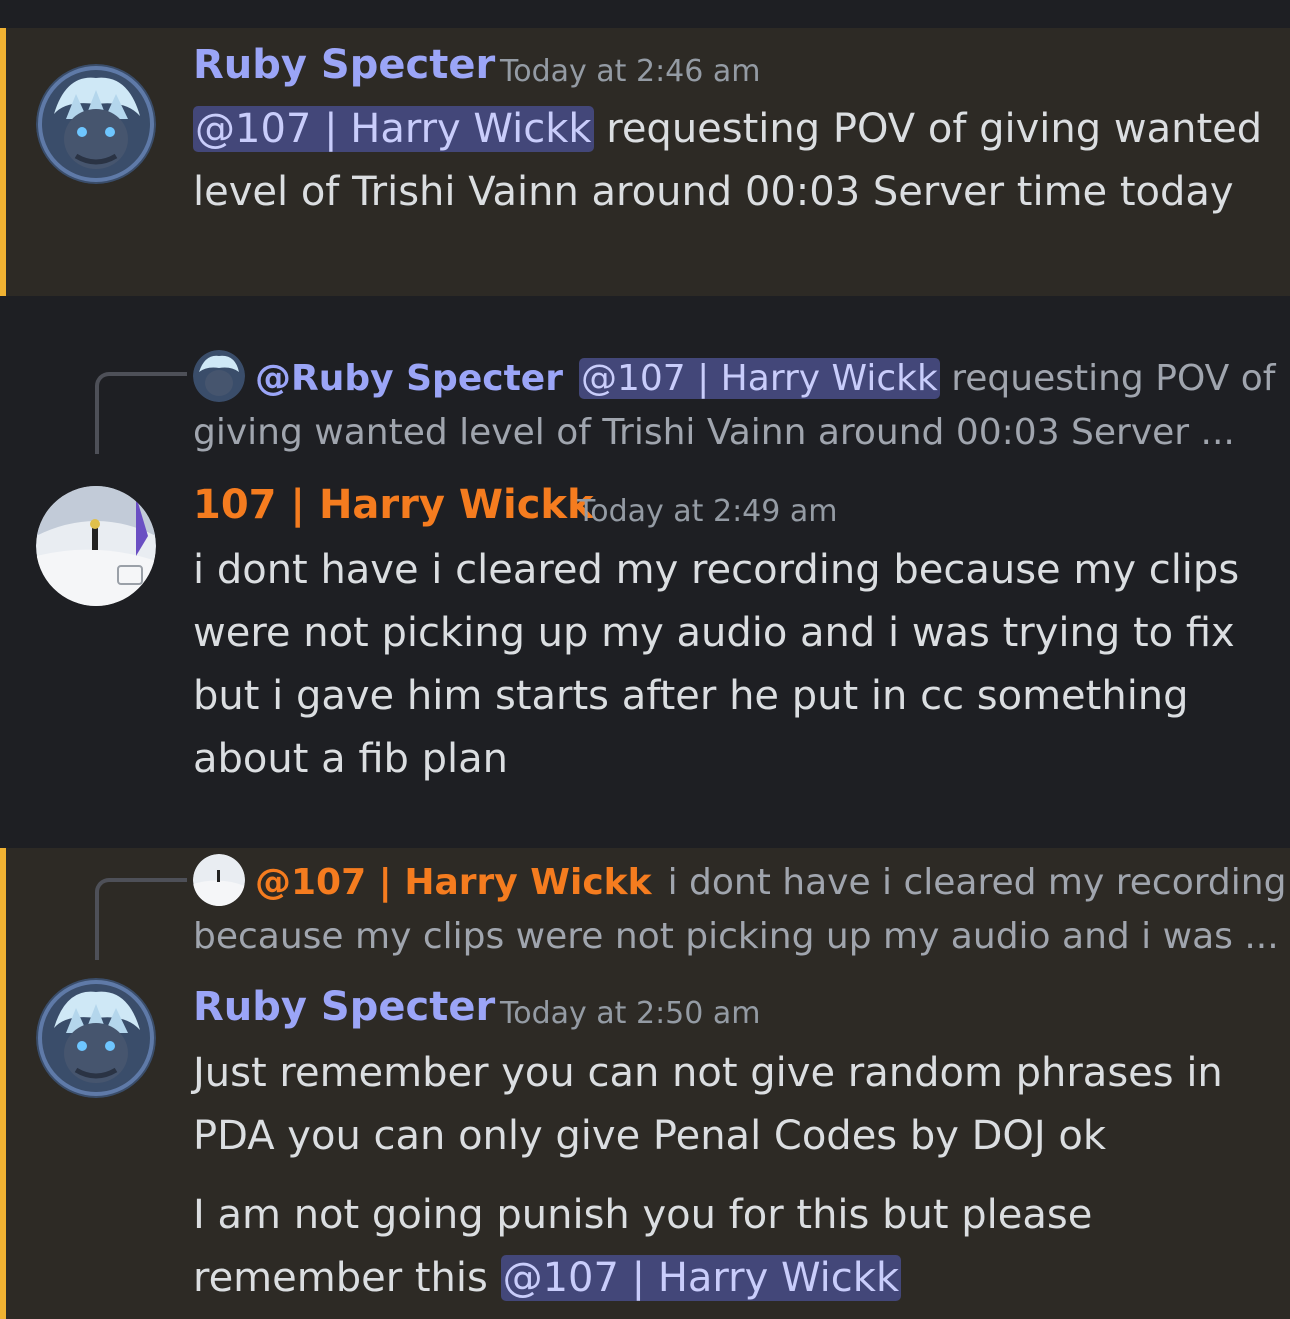  What do you see at coordinates (630, 1013) in the screenshot?
I see `timestamp: Today at 2:50 am` at bounding box center [630, 1013].